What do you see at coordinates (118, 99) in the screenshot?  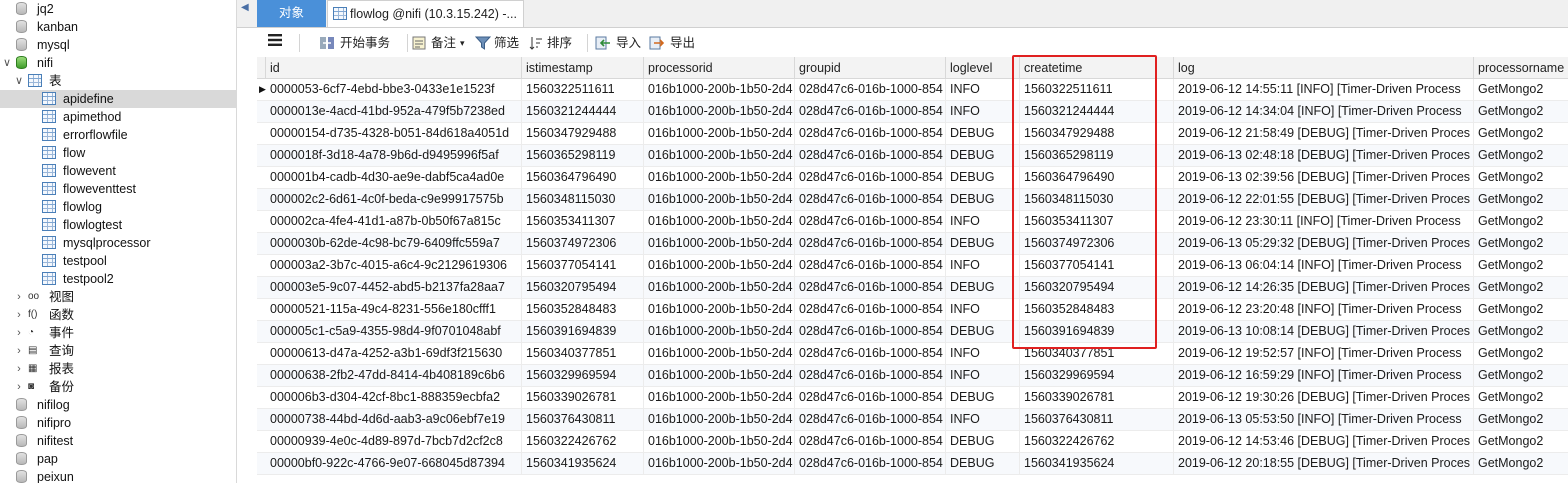 I see `tree-item-apidefine: apidefine` at bounding box center [118, 99].